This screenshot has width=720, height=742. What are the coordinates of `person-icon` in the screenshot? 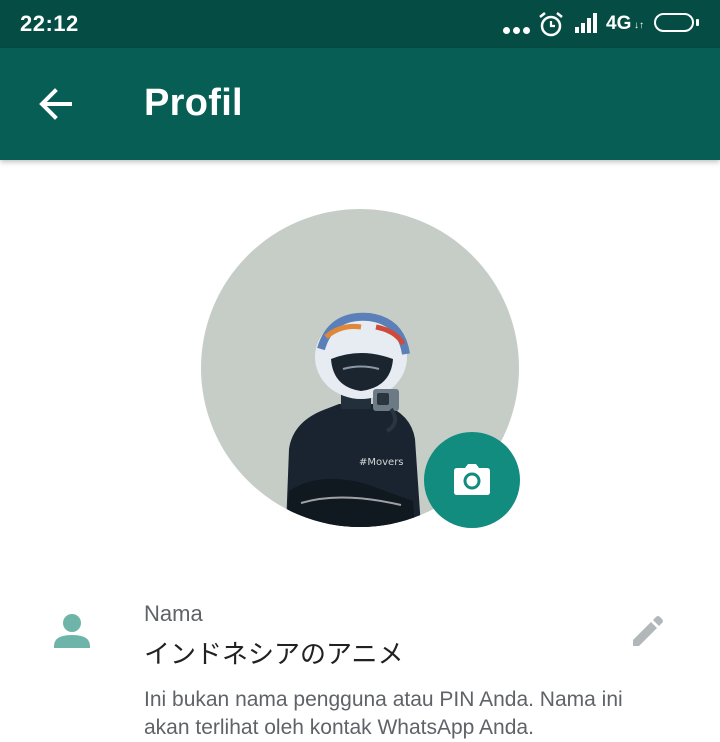 It's located at (72, 631).